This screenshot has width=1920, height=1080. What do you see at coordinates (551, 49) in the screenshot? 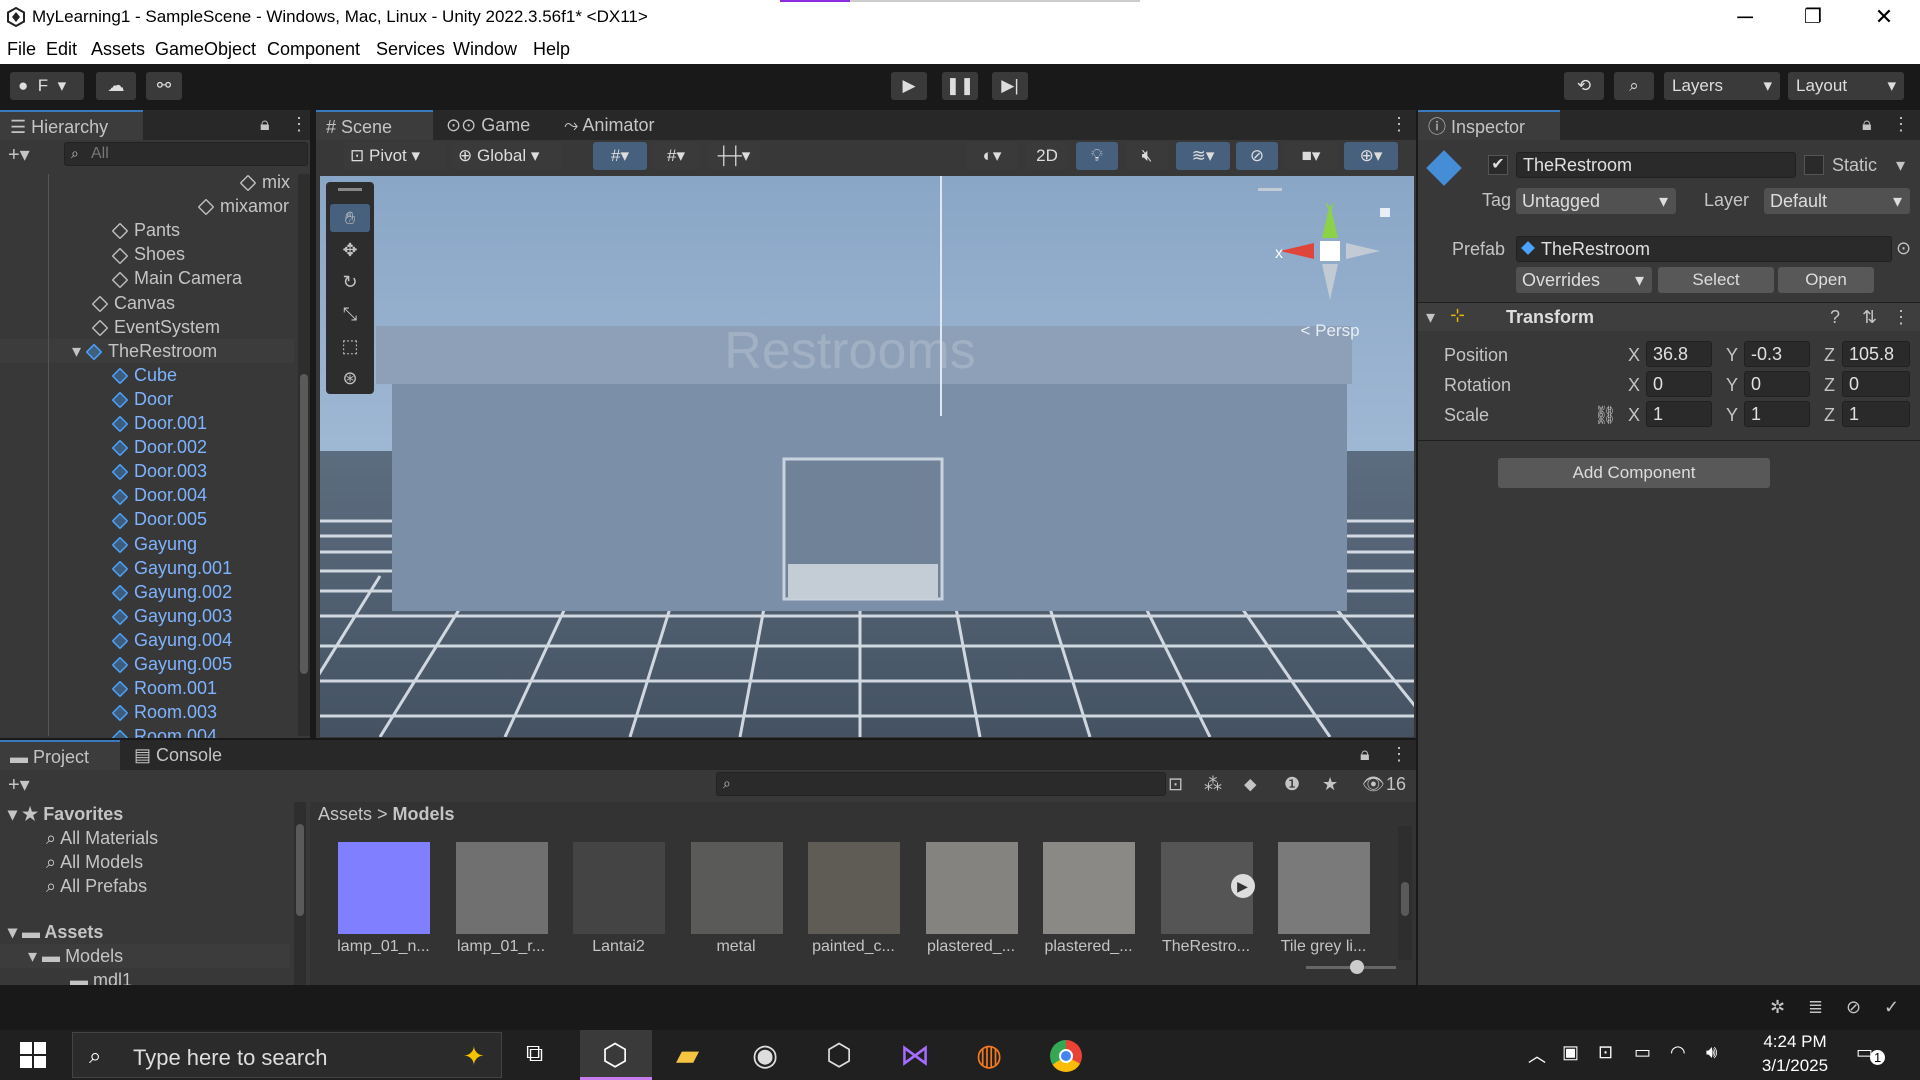
I see `menu-help: Help` at bounding box center [551, 49].